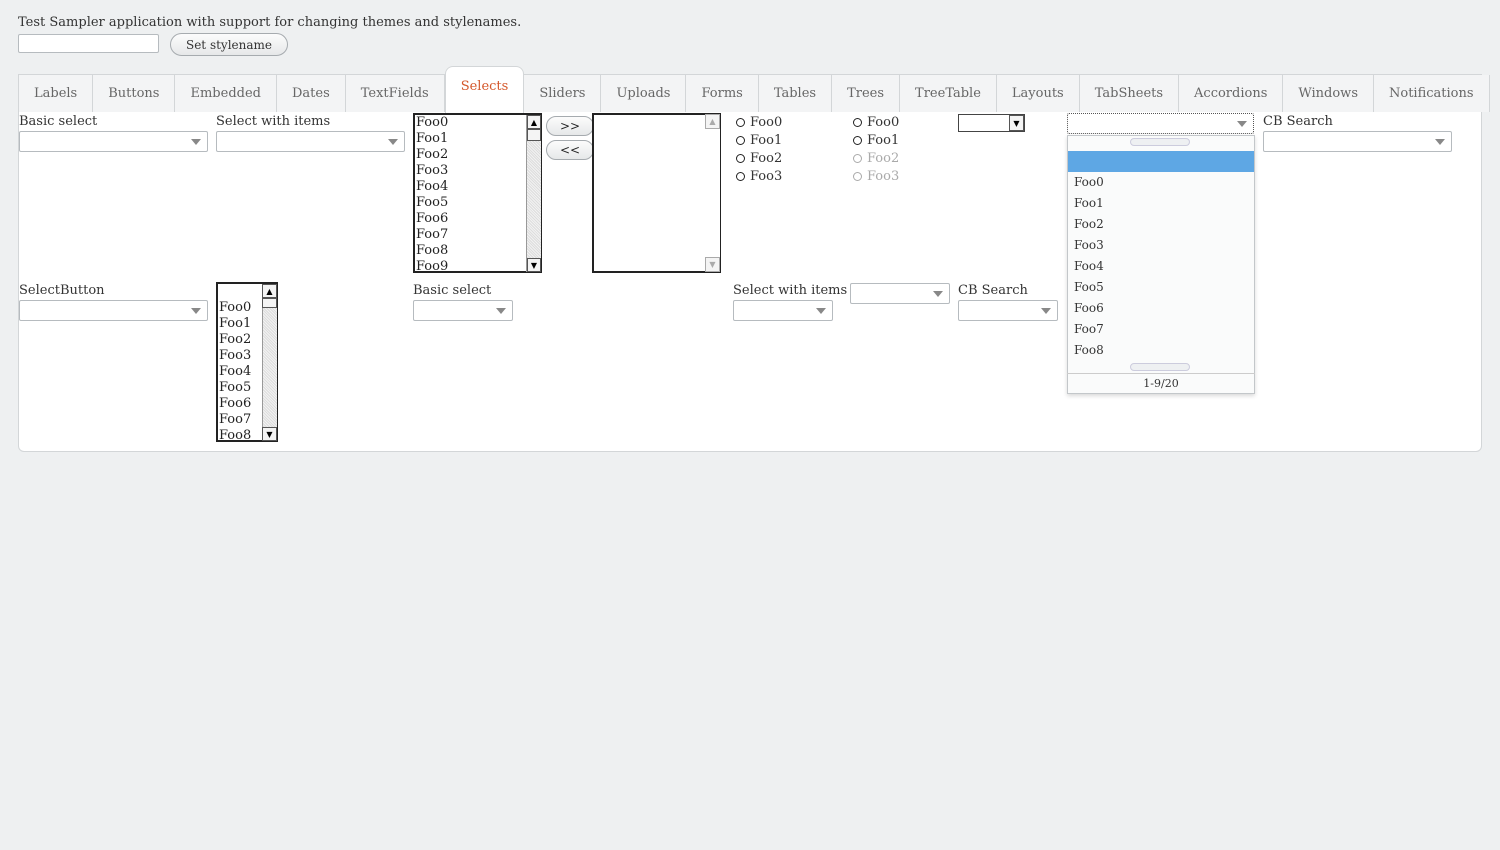 This screenshot has width=1500, height=850. What do you see at coordinates (478, 203) in the screenshot?
I see `list-item: Foo5` at bounding box center [478, 203].